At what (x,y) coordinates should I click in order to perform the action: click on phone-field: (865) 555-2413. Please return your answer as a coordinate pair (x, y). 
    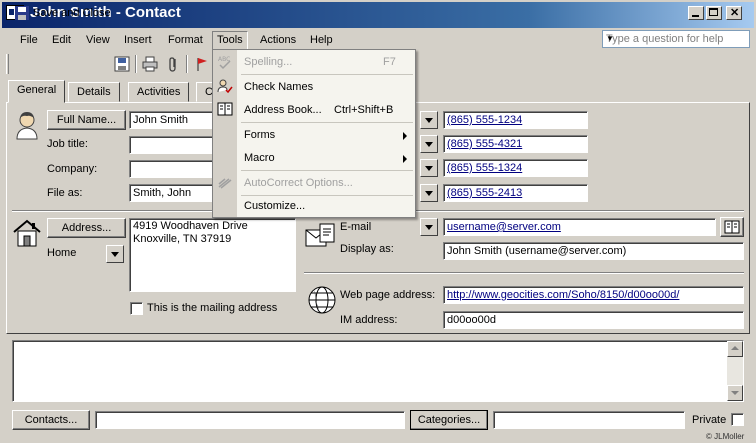
    Looking at the image, I should click on (515, 193).